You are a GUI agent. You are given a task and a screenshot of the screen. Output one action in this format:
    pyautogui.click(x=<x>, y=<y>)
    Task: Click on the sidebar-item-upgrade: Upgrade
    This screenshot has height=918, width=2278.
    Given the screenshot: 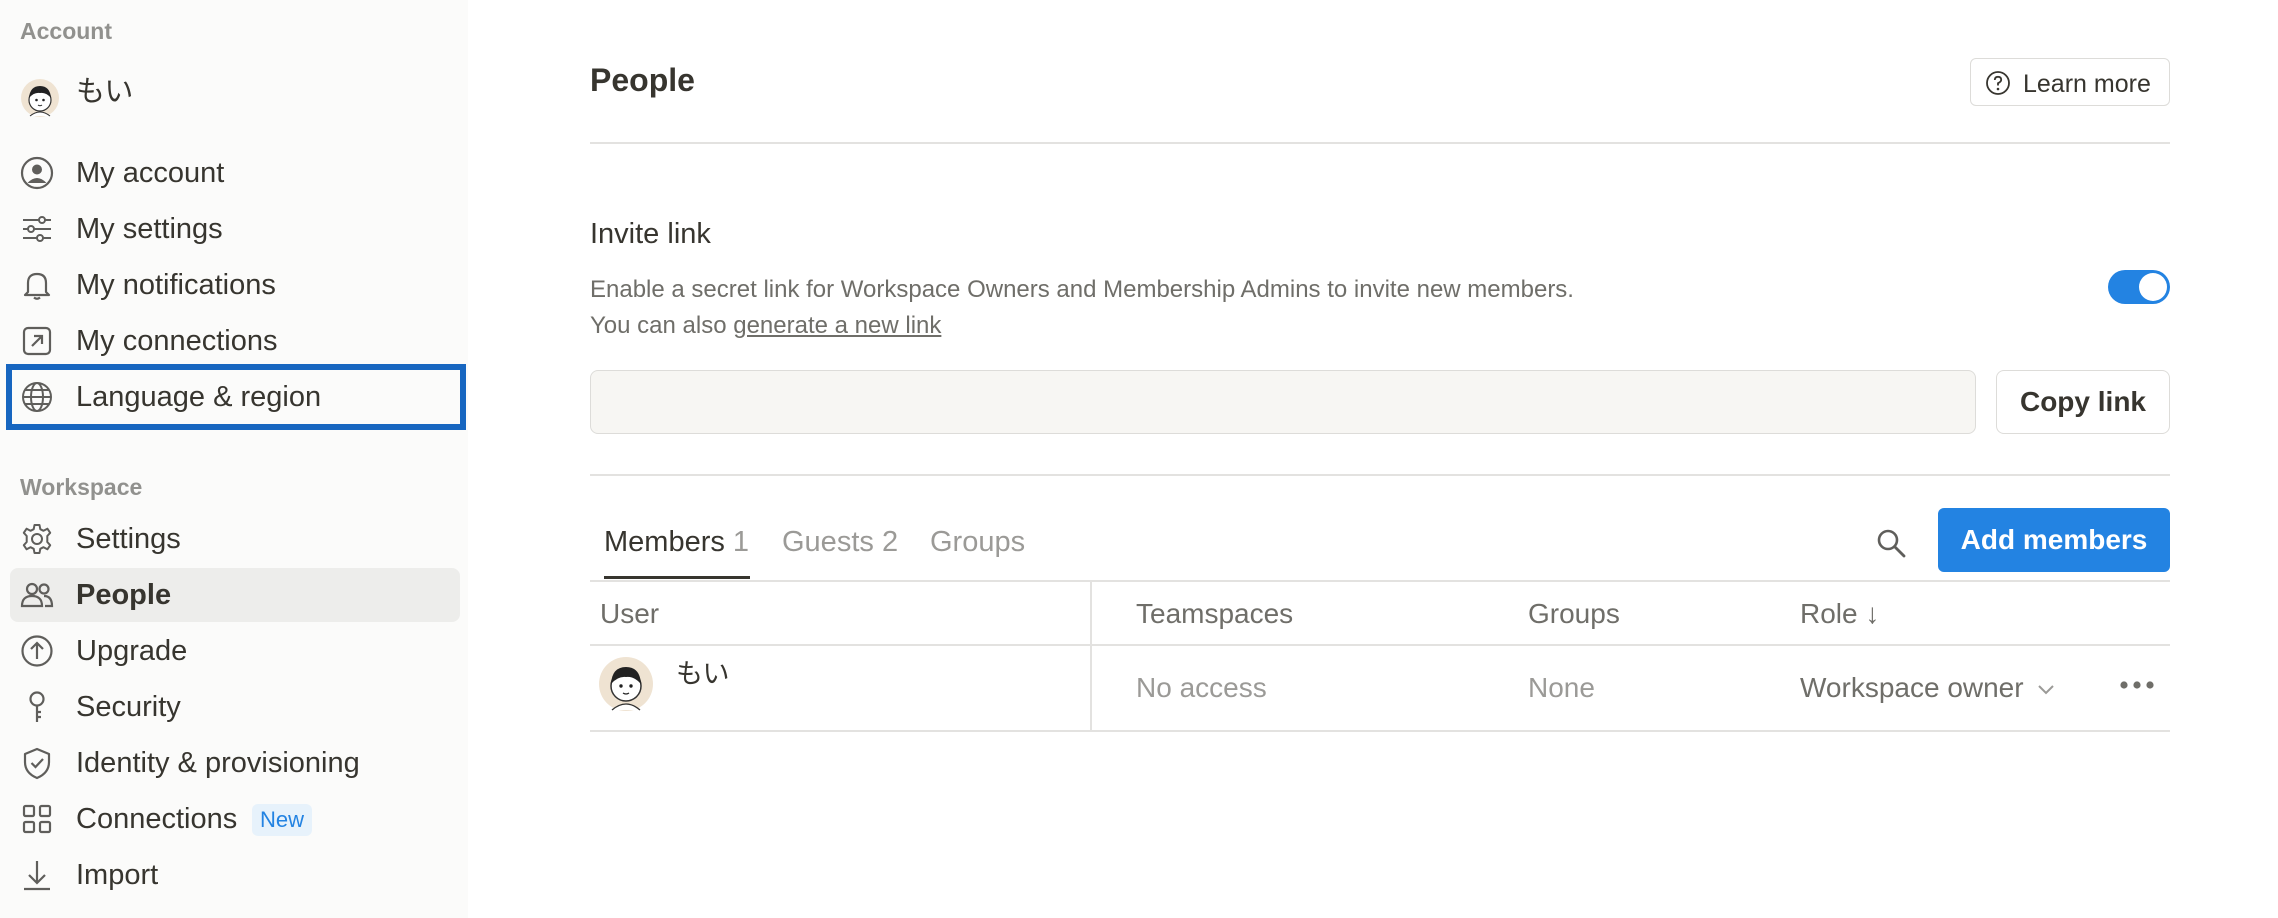 What is the action you would take?
    pyautogui.click(x=235, y=651)
    